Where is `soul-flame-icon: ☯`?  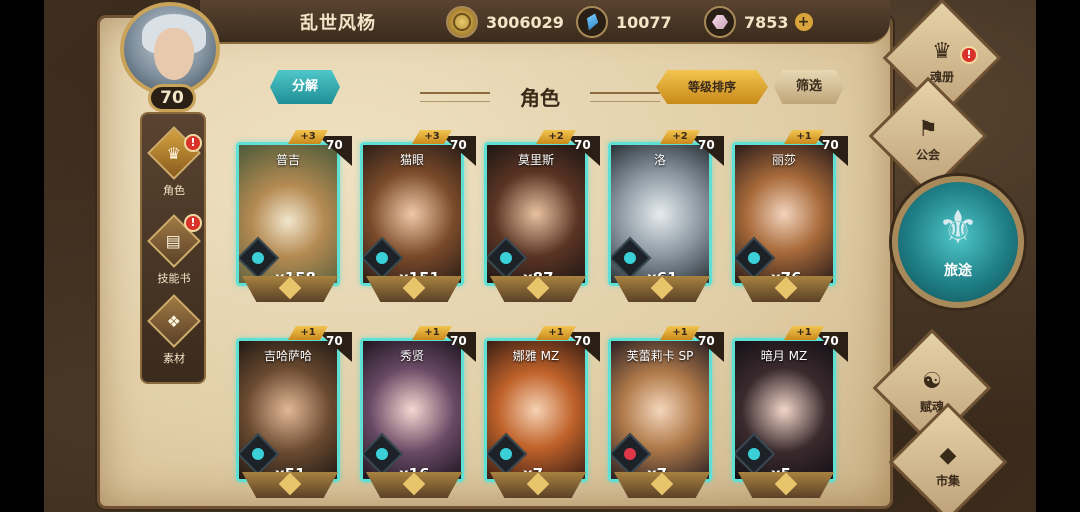 soul-flame-icon: ☯ is located at coordinates (932, 382).